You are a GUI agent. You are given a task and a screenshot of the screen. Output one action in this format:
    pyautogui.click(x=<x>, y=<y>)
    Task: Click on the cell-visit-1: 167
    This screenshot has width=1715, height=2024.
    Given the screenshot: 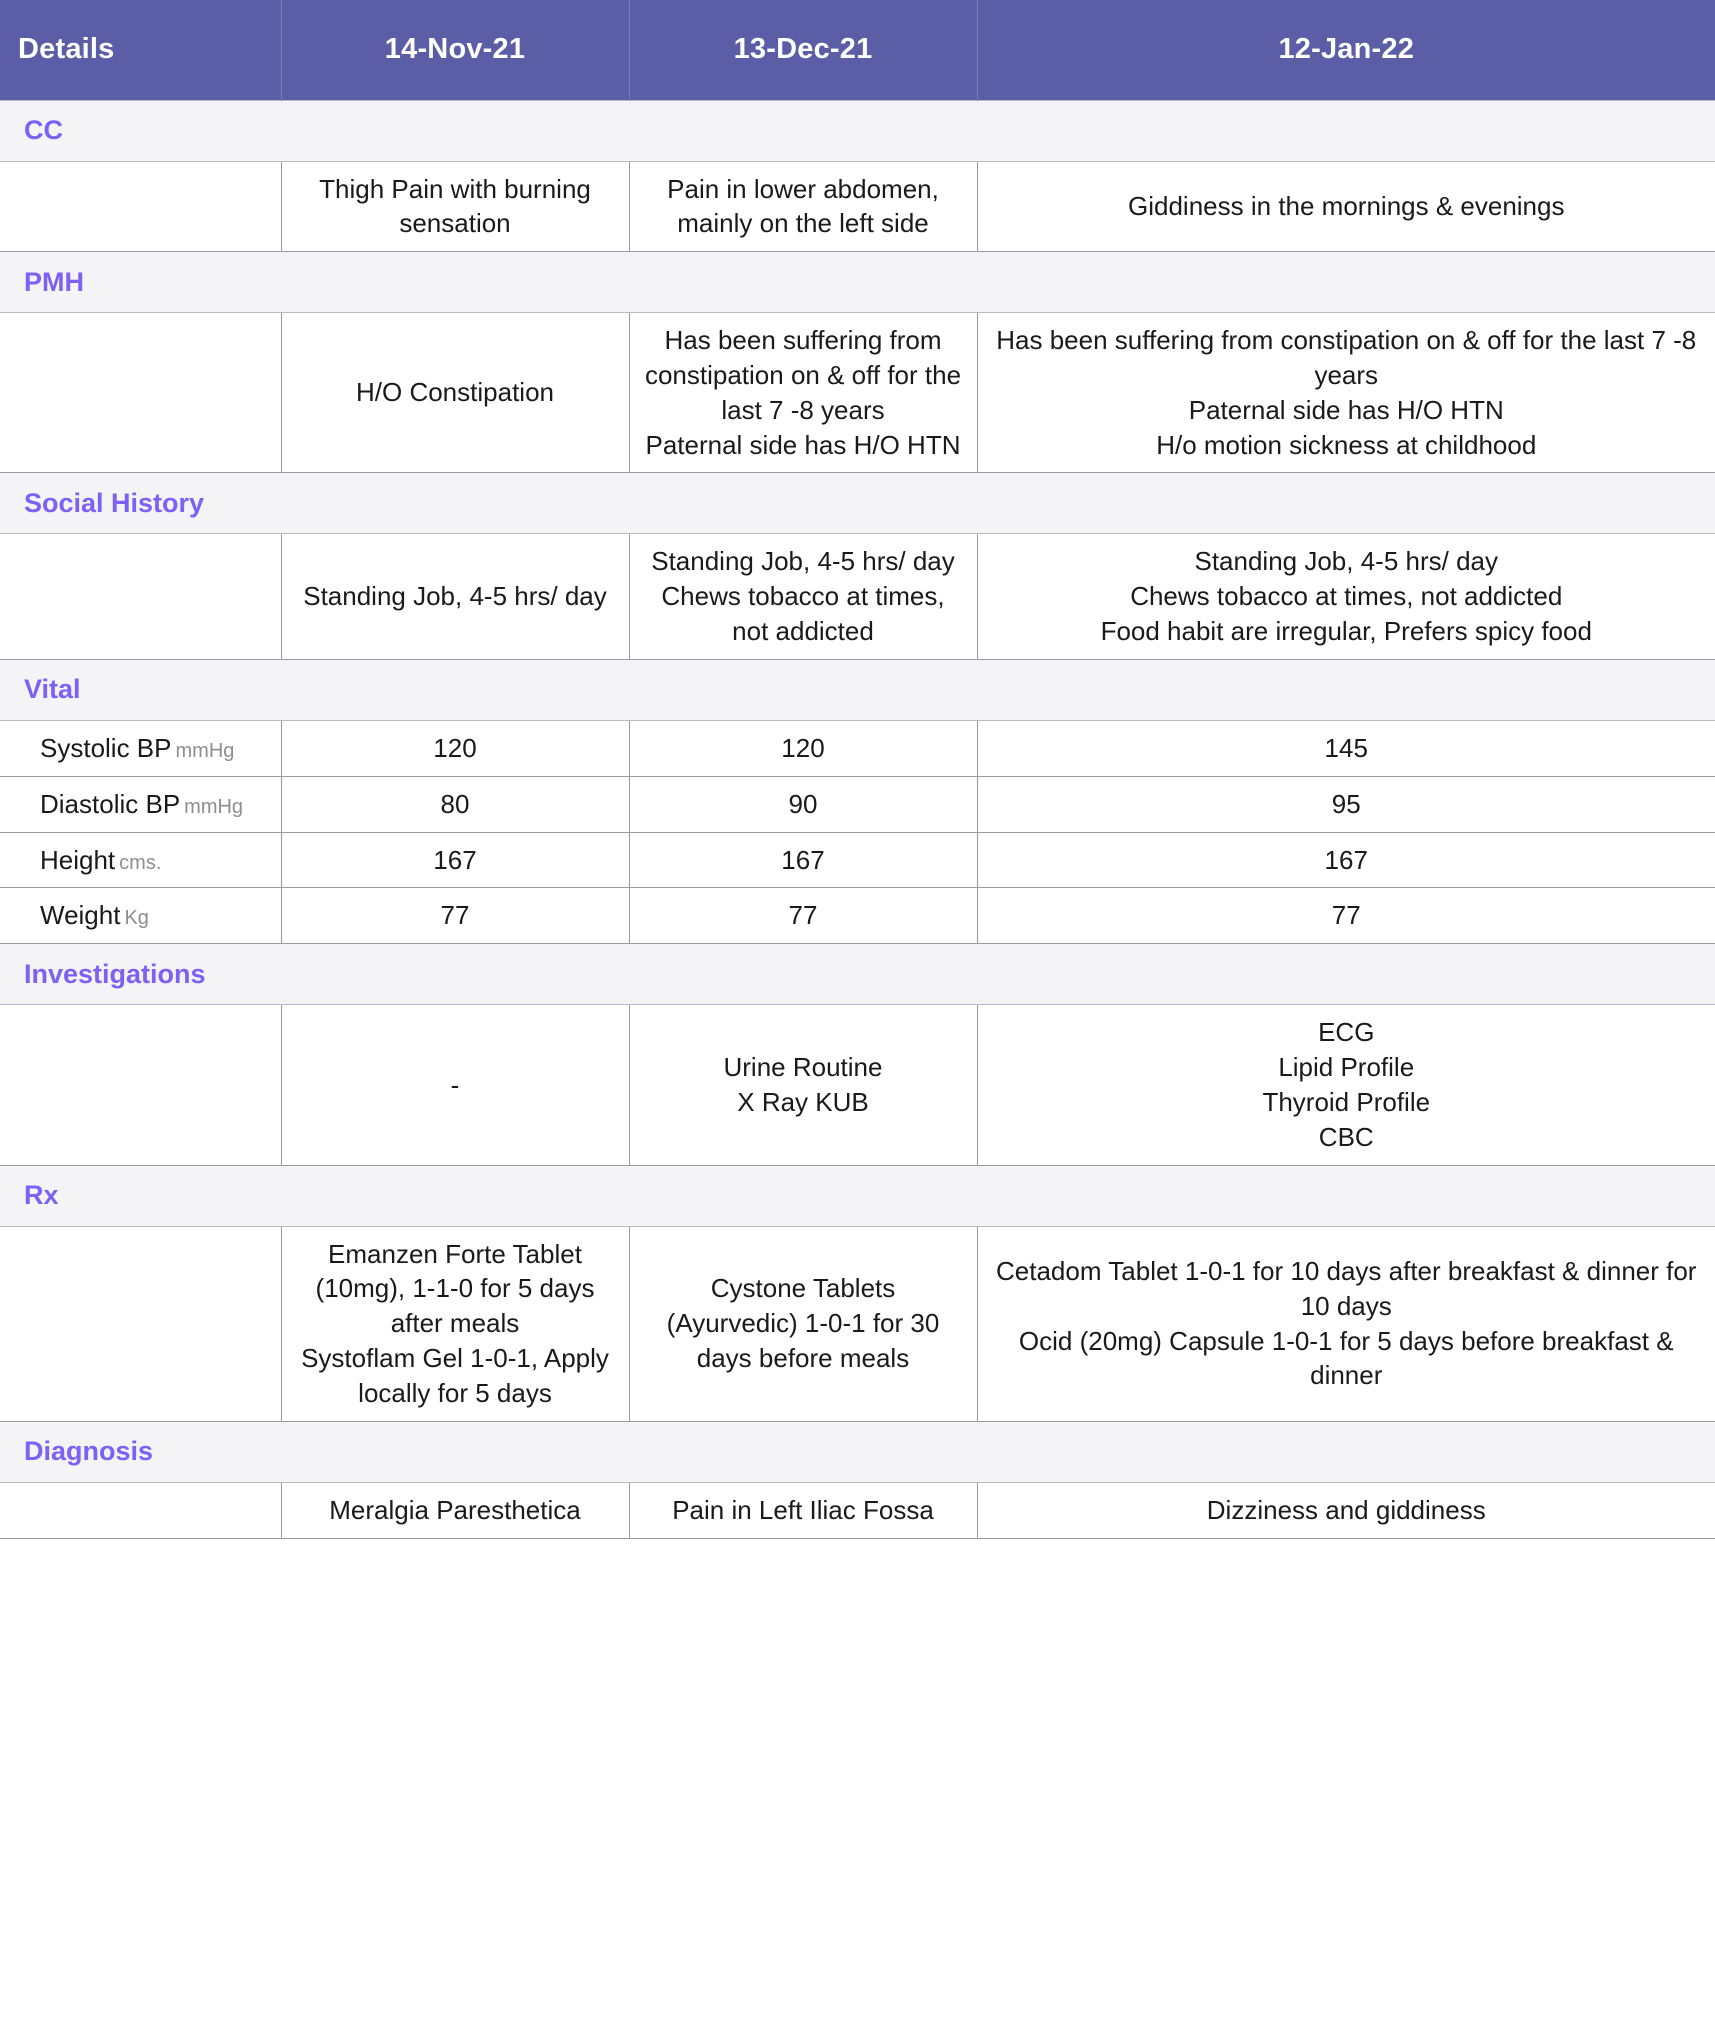 What is the action you would take?
    pyautogui.click(x=455, y=860)
    